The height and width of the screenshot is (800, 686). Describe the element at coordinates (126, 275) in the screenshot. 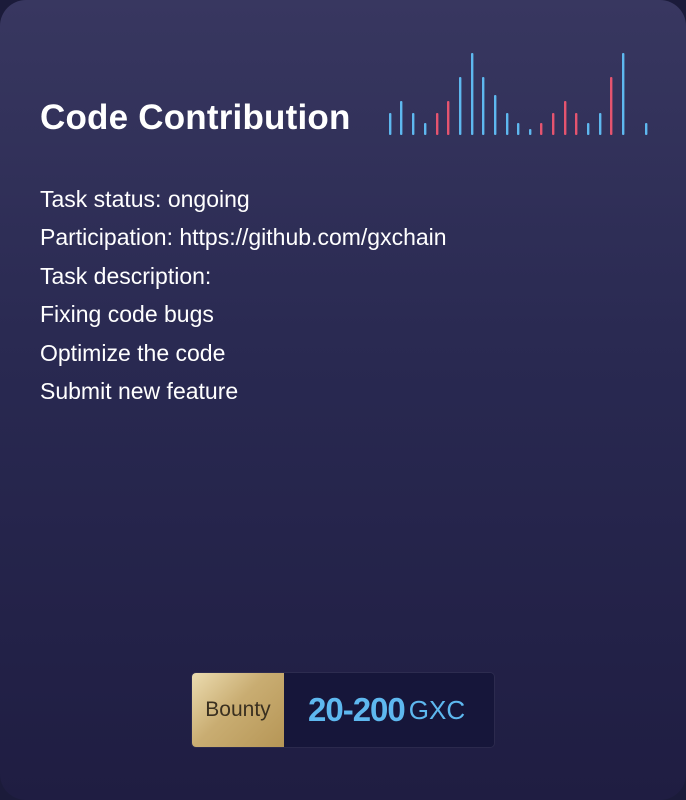

I see `task-description-label: Task description:` at that location.